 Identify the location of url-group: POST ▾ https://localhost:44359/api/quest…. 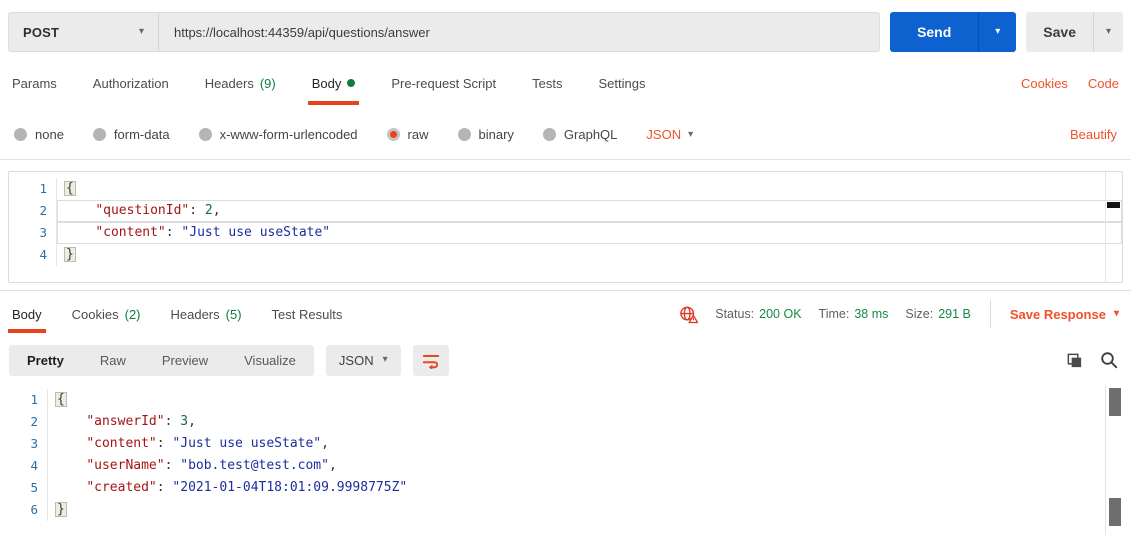
(444, 32).